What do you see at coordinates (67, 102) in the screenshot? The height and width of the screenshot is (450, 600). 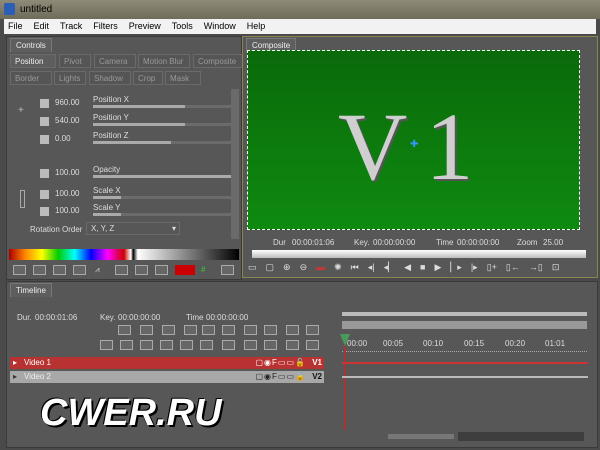 I see `param-value: 960.00` at bounding box center [67, 102].